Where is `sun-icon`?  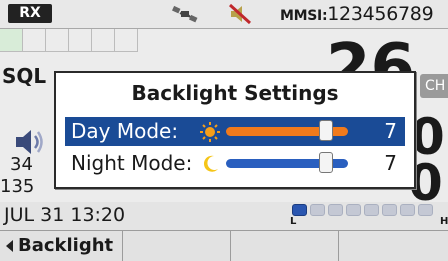 sun-icon is located at coordinates (210, 132).